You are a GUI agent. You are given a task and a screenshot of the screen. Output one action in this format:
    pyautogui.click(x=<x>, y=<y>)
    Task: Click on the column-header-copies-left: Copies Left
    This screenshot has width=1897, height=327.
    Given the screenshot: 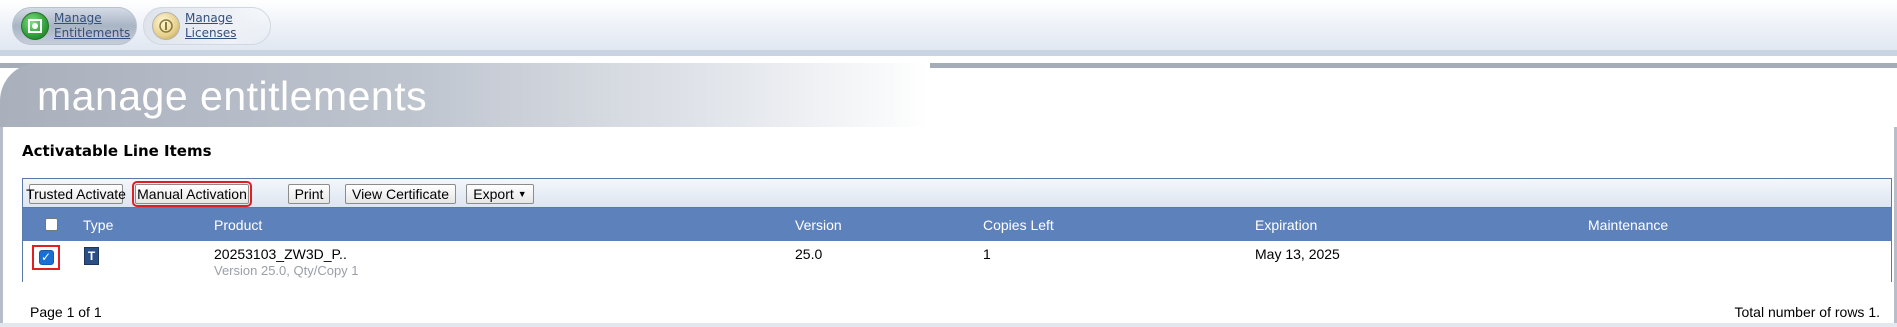 What is the action you would take?
    pyautogui.click(x=1018, y=225)
    